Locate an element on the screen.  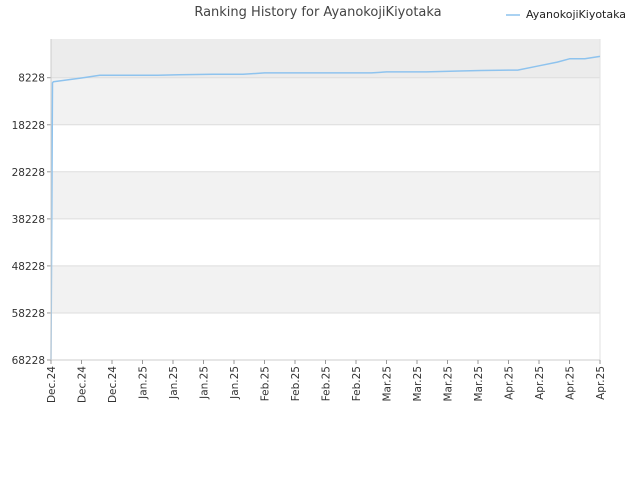
y-tick-label: 68228 is located at coordinates (28, 361).